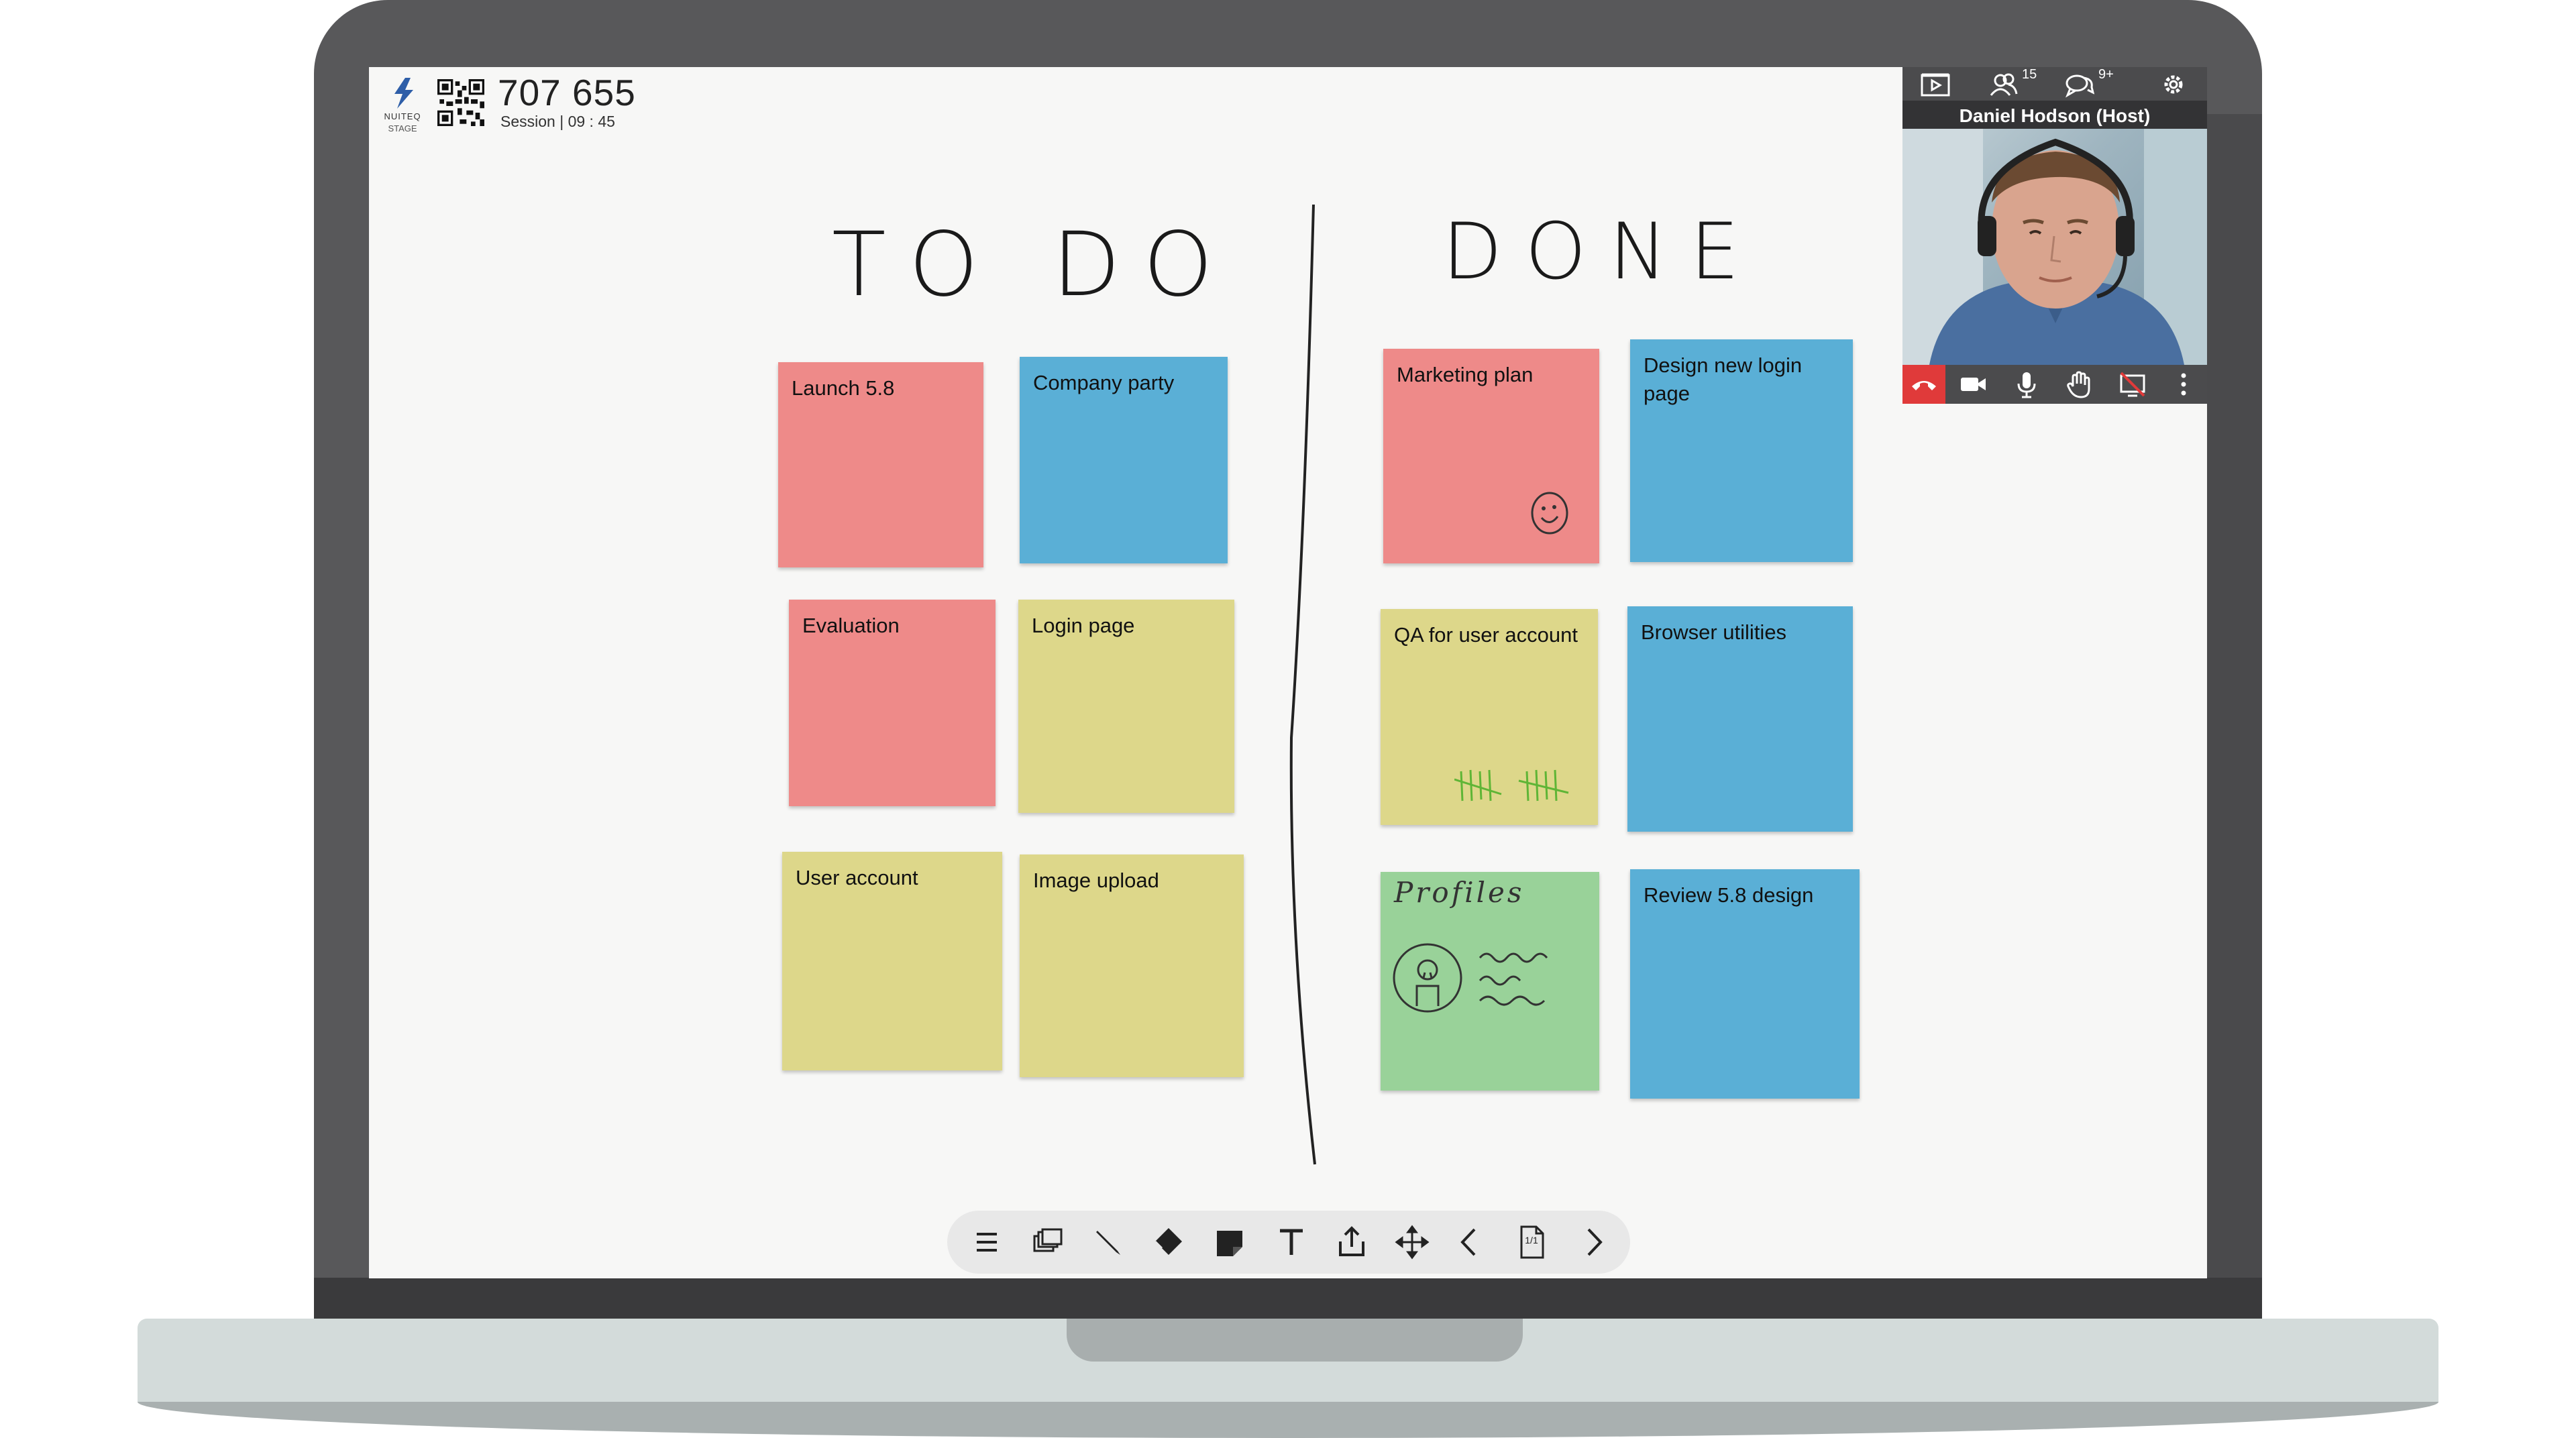  Describe the element at coordinates (2079, 384) in the screenshot. I see `raise-hand-icon` at that location.